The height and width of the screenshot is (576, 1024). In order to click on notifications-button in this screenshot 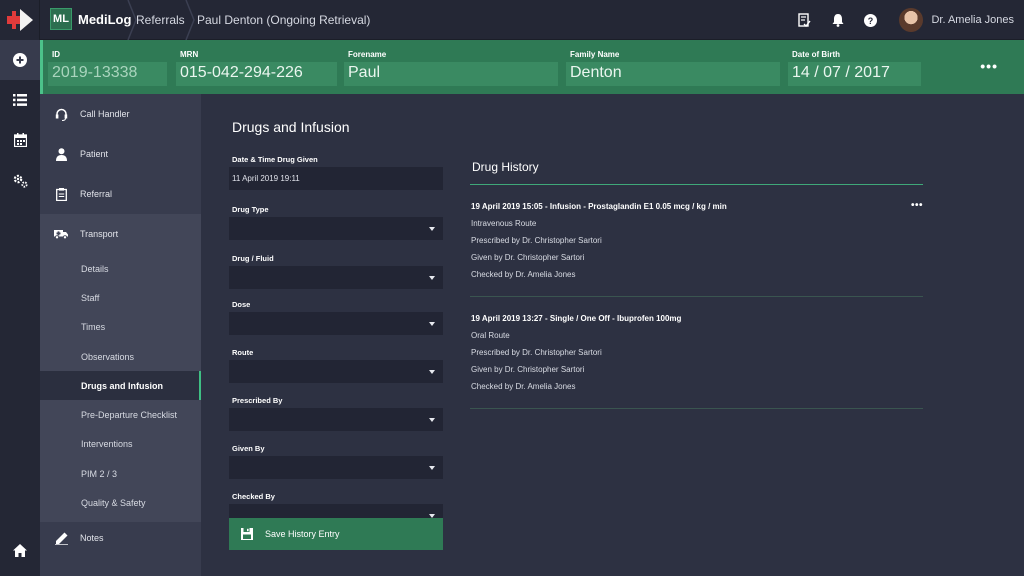, I will do `click(837, 20)`.